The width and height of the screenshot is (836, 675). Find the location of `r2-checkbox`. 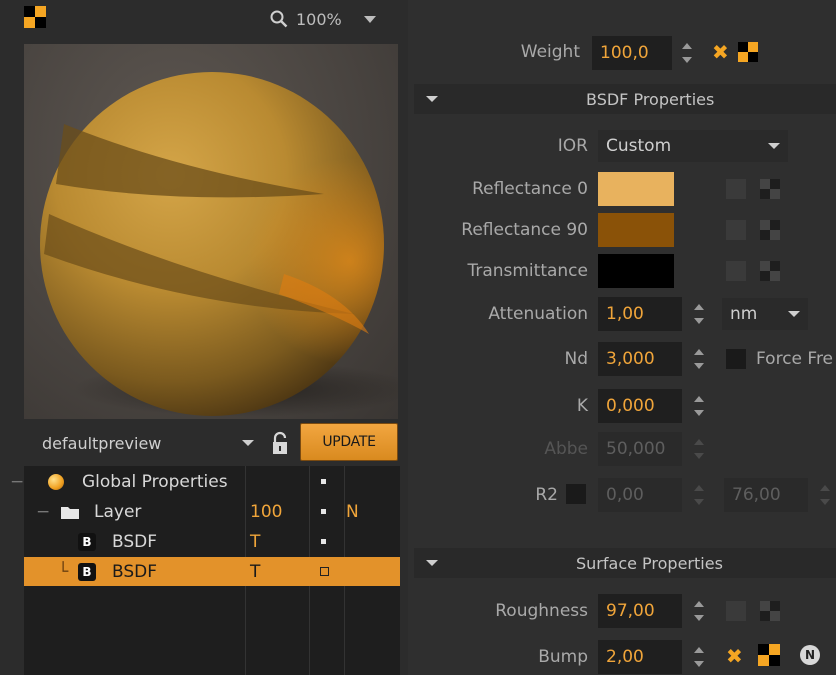

r2-checkbox is located at coordinates (576, 494).